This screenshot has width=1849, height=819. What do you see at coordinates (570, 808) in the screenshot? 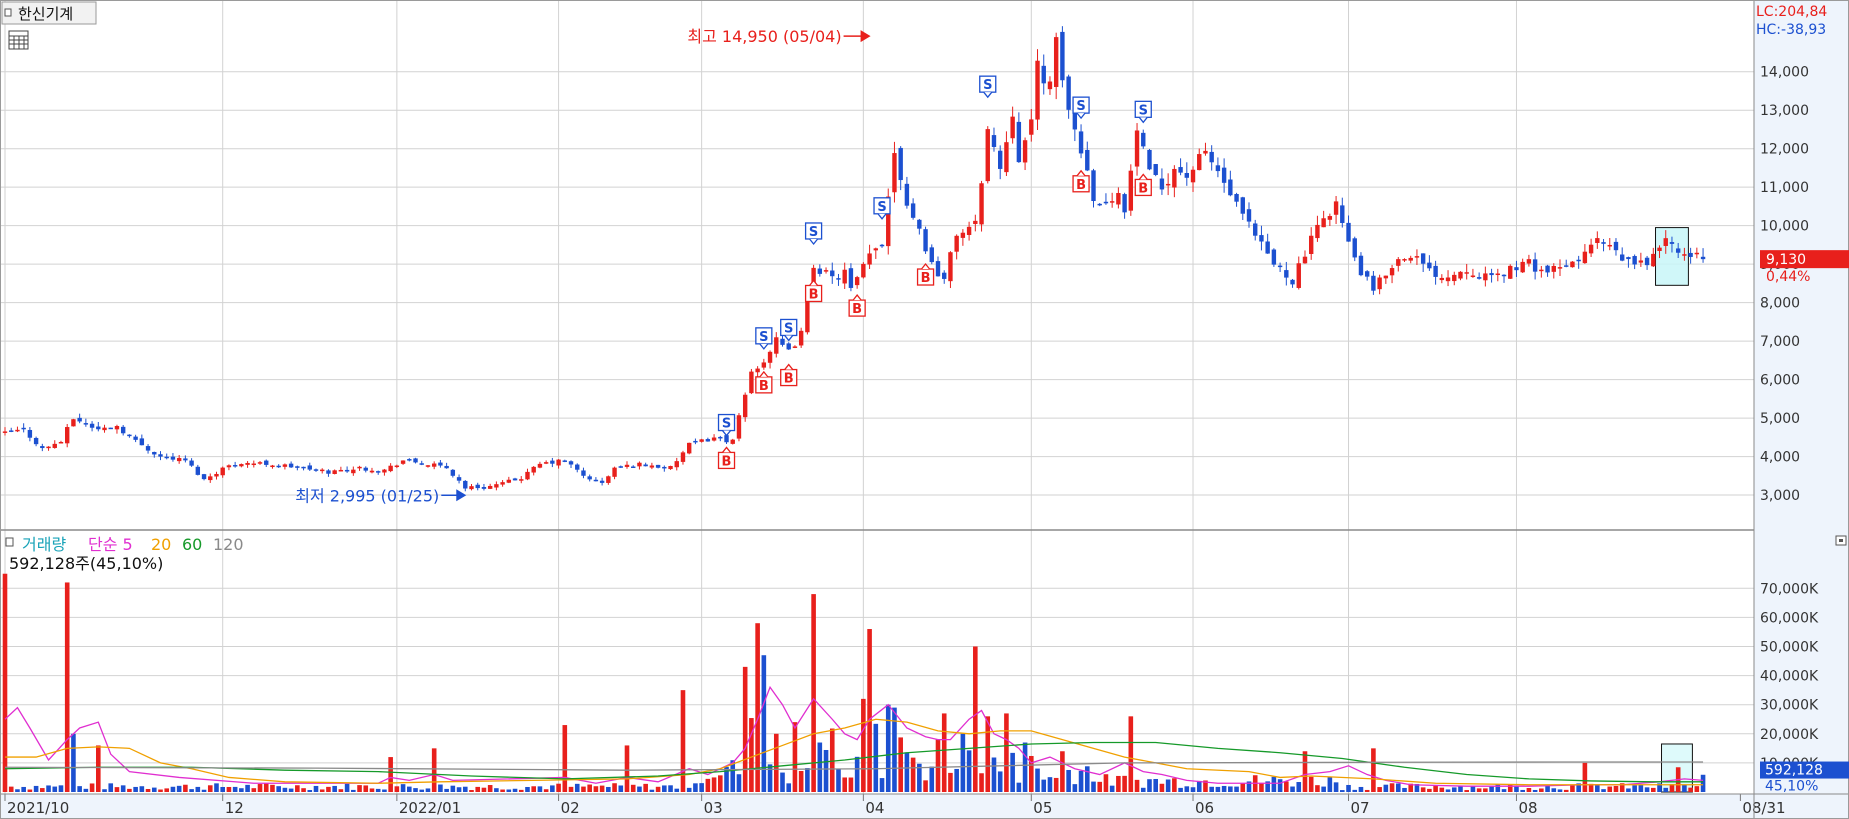
I see `date-tick-label: 02` at bounding box center [570, 808].